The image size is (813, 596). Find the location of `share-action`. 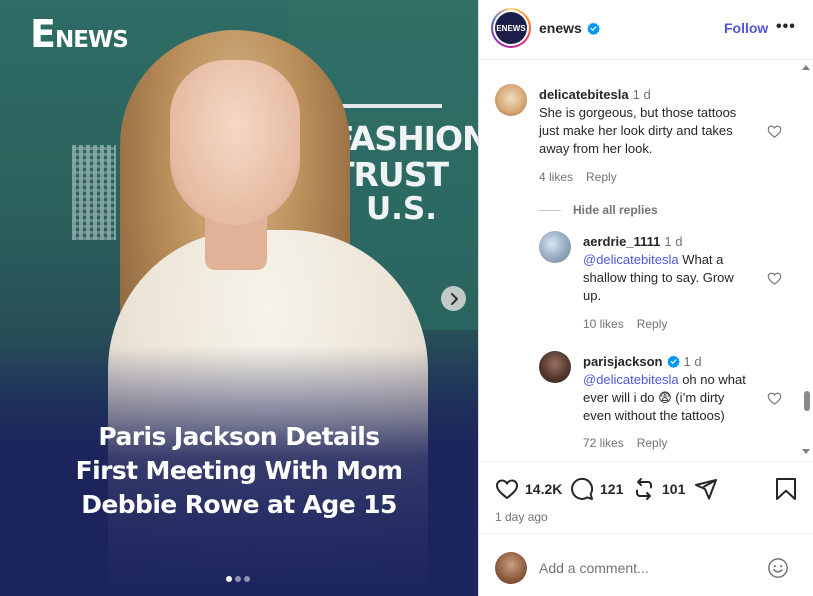

share-action is located at coordinates (706, 489).